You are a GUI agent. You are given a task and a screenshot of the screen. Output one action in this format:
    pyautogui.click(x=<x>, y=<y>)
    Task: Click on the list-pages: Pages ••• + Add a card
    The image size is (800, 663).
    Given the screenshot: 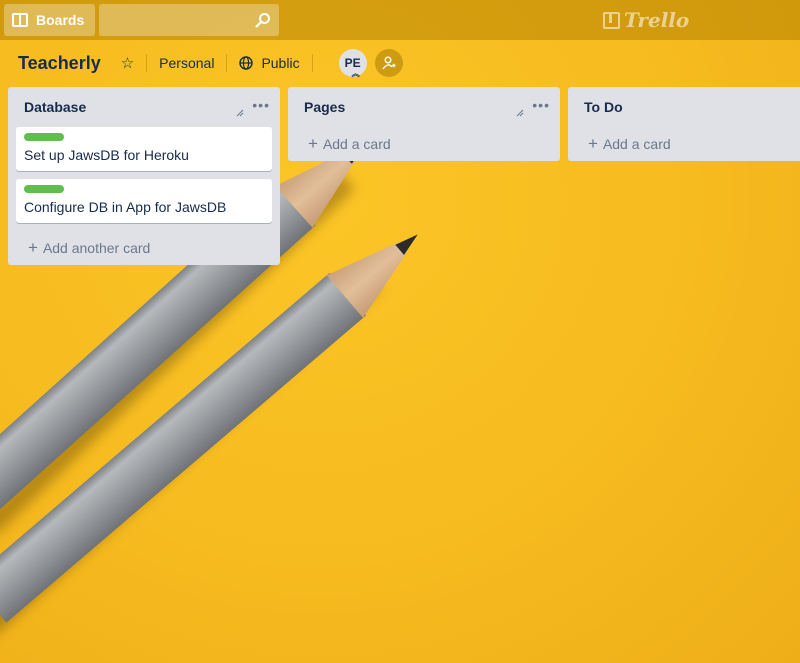 What is the action you would take?
    pyautogui.click(x=424, y=124)
    